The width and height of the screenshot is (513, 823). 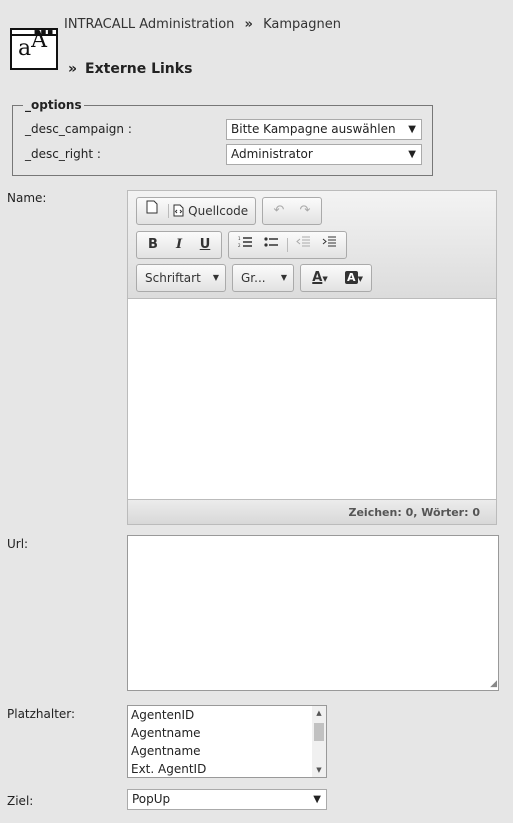 I want to click on listbox-scrollbar: ▲ ▼, so click(x=319, y=741).